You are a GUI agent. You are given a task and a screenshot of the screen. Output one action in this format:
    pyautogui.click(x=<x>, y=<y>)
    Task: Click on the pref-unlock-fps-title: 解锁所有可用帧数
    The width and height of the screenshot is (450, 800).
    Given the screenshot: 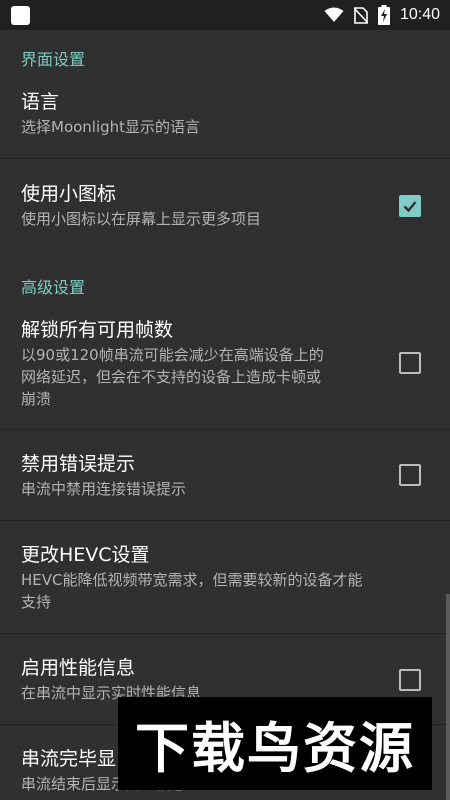 What is the action you would take?
    pyautogui.click(x=97, y=330)
    